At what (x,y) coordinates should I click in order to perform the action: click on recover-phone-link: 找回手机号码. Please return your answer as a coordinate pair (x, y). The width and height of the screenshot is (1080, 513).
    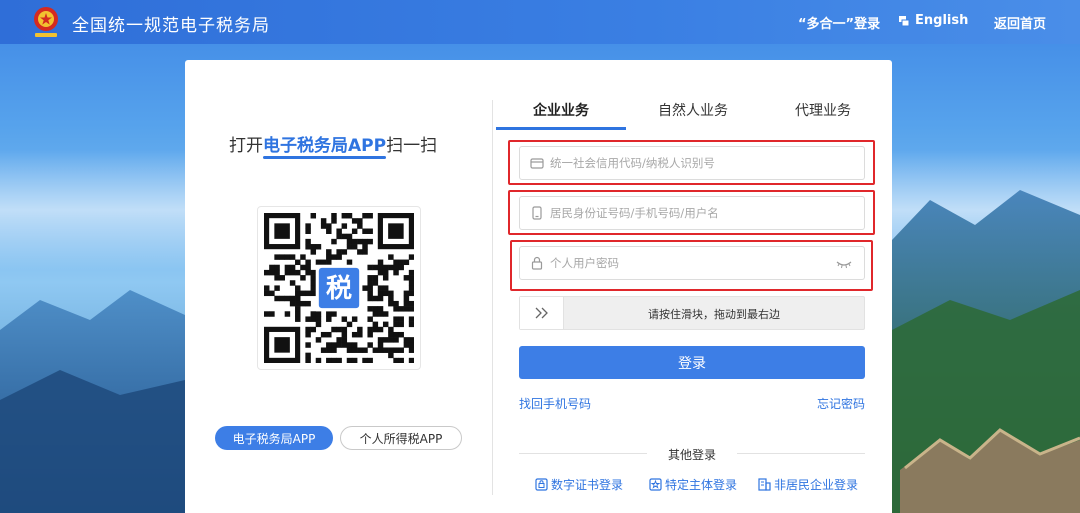
    Looking at the image, I should click on (555, 403).